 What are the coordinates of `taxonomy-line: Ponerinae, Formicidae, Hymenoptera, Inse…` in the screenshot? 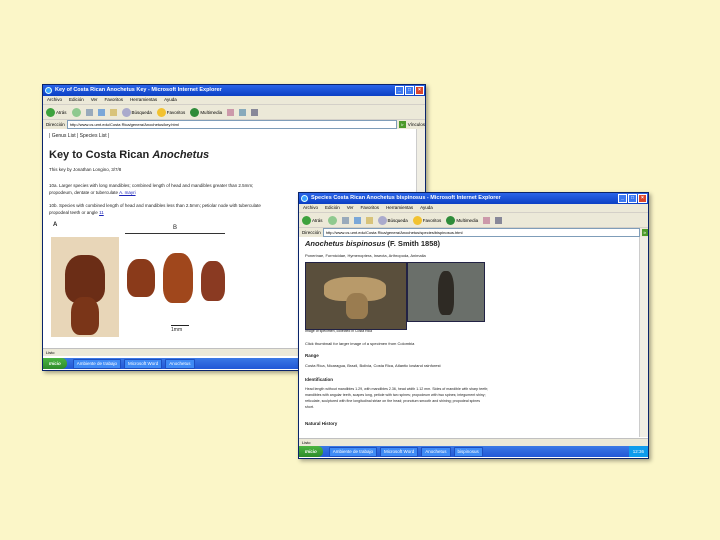 It's located at (365, 255).